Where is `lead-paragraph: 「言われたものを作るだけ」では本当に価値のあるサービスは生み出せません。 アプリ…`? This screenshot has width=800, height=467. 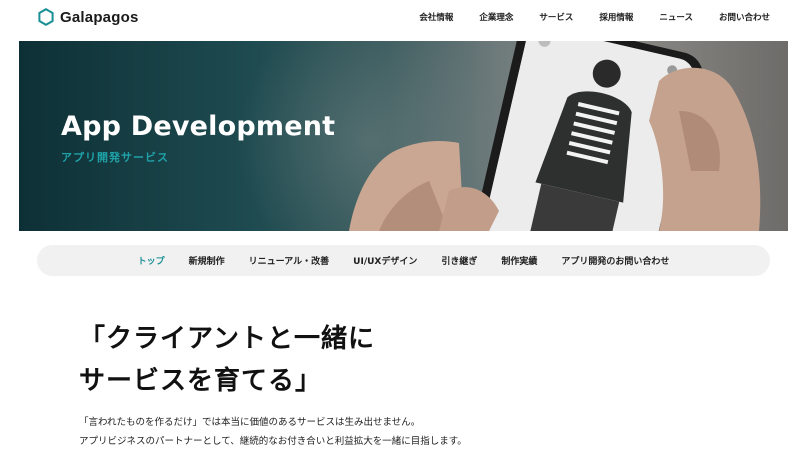
lead-paragraph: 「言われたものを作るだけ」では本当に価値のあるサービスは生み出せません。 アプリ… is located at coordinates (273, 432).